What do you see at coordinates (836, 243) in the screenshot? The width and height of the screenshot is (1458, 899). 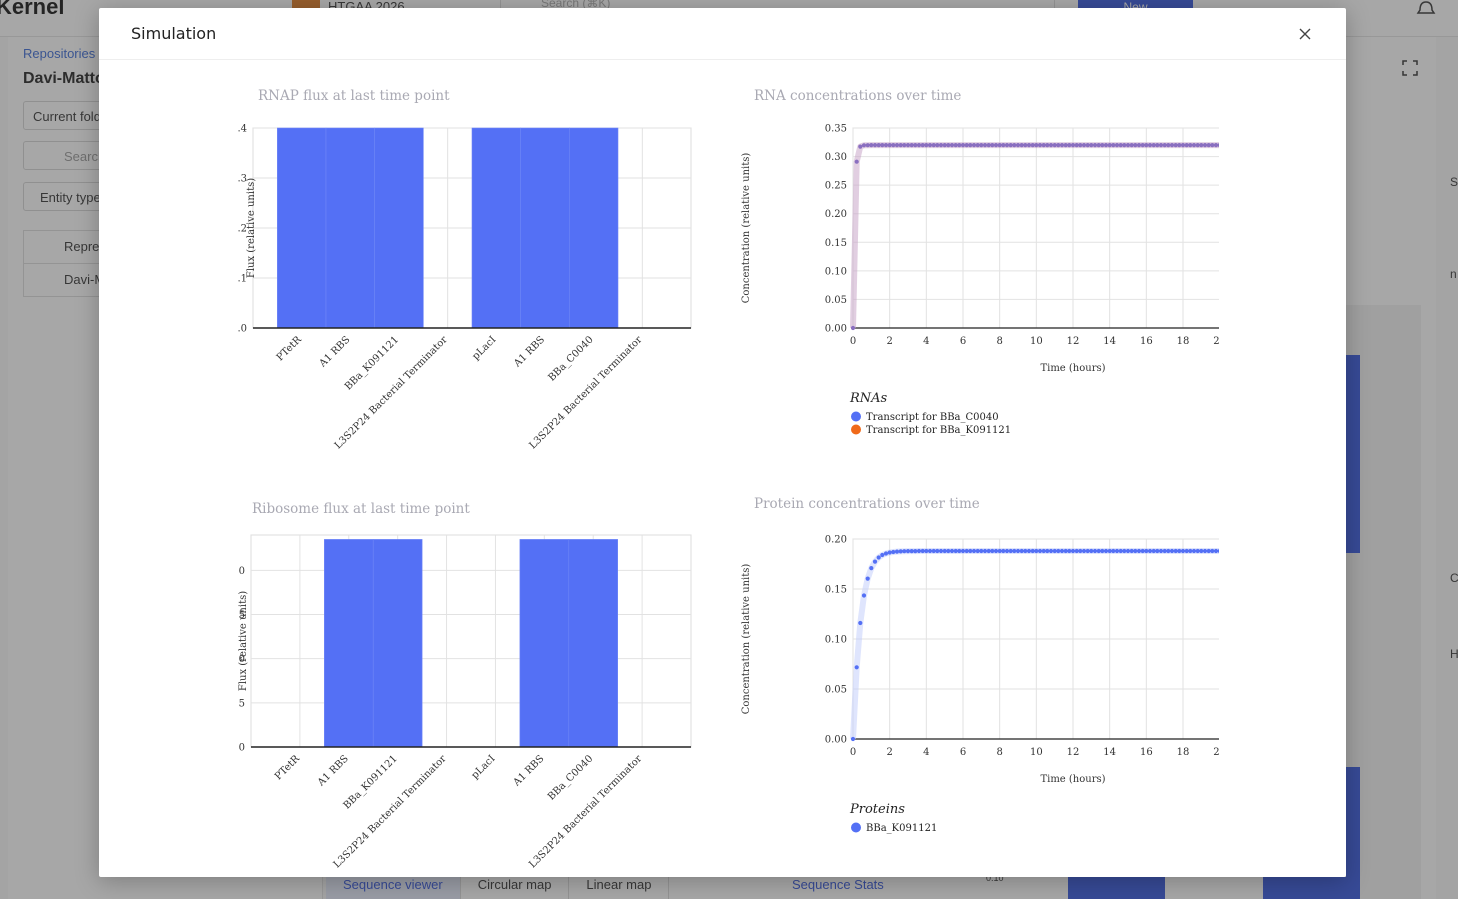 I see `y-tick-label: 0.15` at bounding box center [836, 243].